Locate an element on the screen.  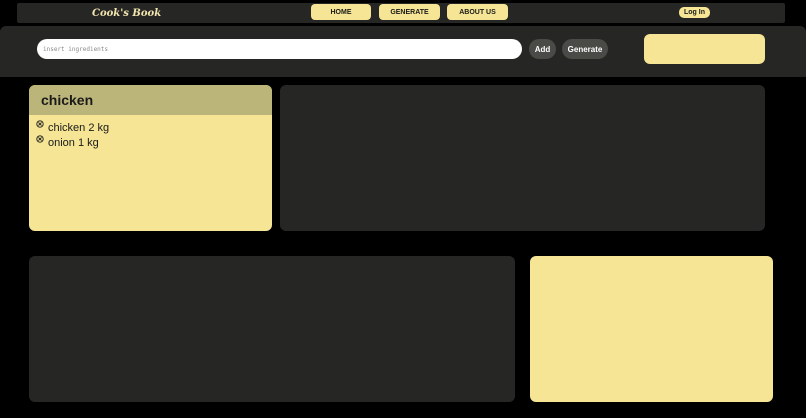
add-button: Add is located at coordinates (542, 49).